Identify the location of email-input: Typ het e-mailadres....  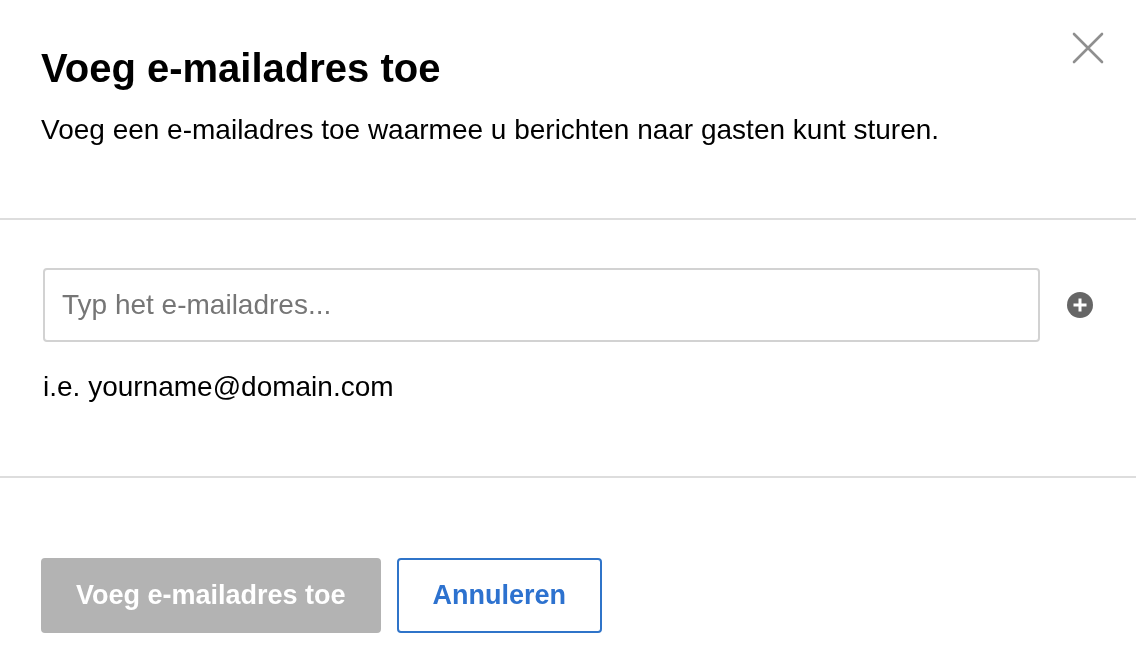
(541, 305).